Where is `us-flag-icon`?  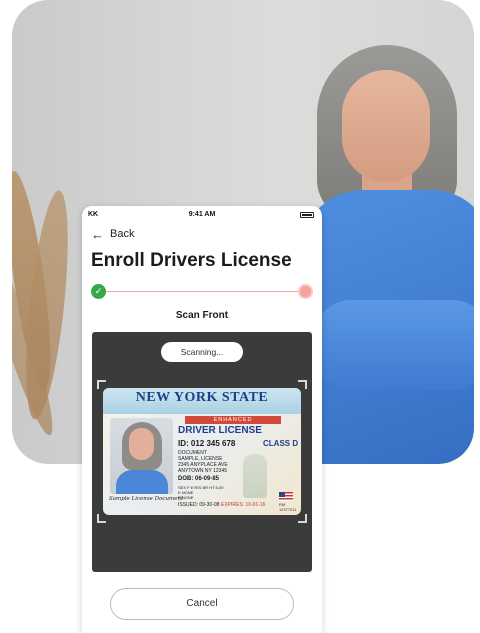
us-flag-icon is located at coordinates (286, 496).